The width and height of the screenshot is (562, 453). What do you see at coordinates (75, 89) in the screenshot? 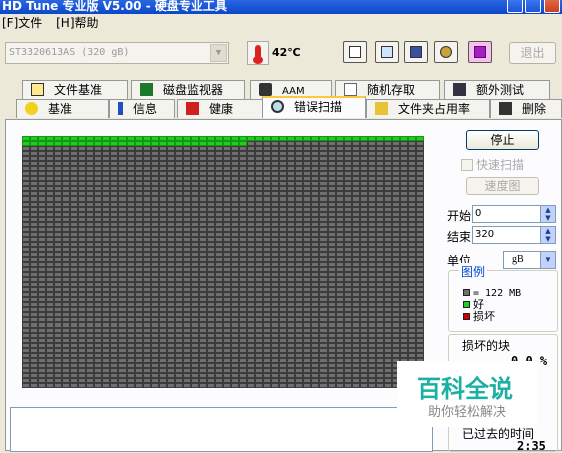
I see `tab-file-benchmark: 文件基准` at bounding box center [75, 89].